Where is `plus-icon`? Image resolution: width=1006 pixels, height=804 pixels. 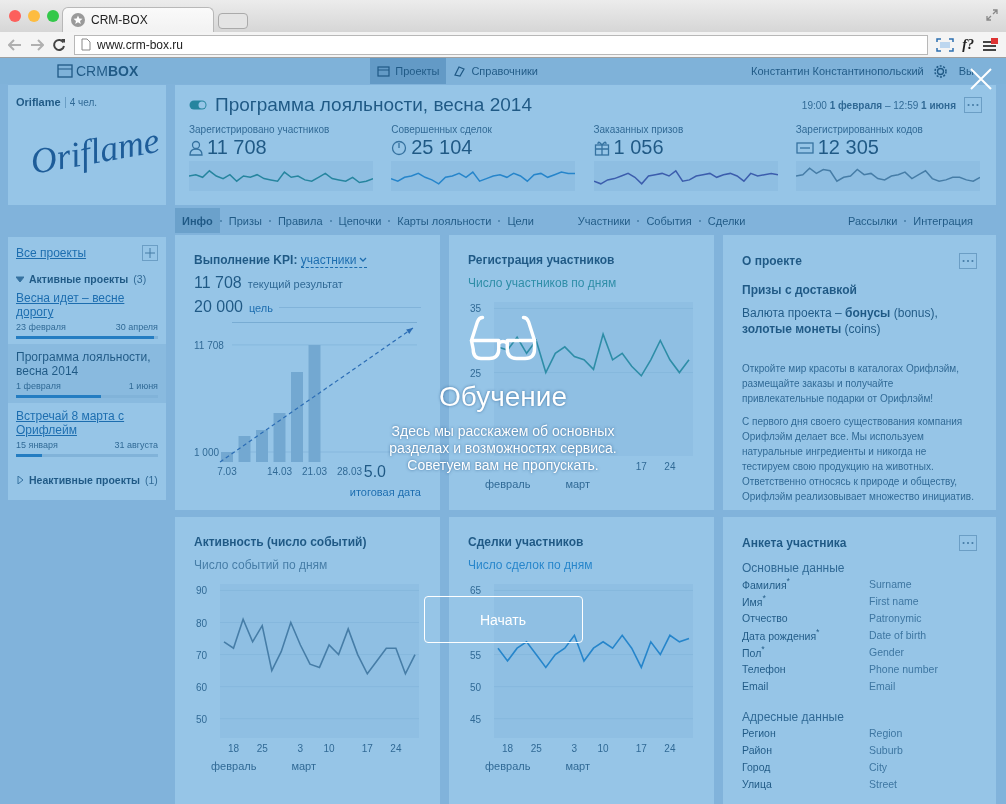 plus-icon is located at coordinates (150, 253).